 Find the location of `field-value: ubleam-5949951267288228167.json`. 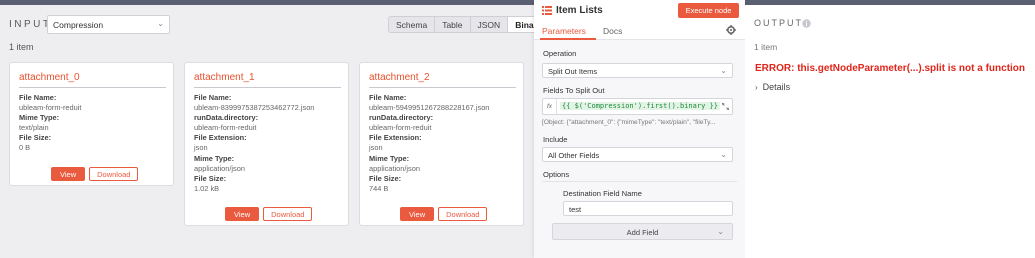

field-value: ubleam-5949951267288228167.json is located at coordinates (429, 108).